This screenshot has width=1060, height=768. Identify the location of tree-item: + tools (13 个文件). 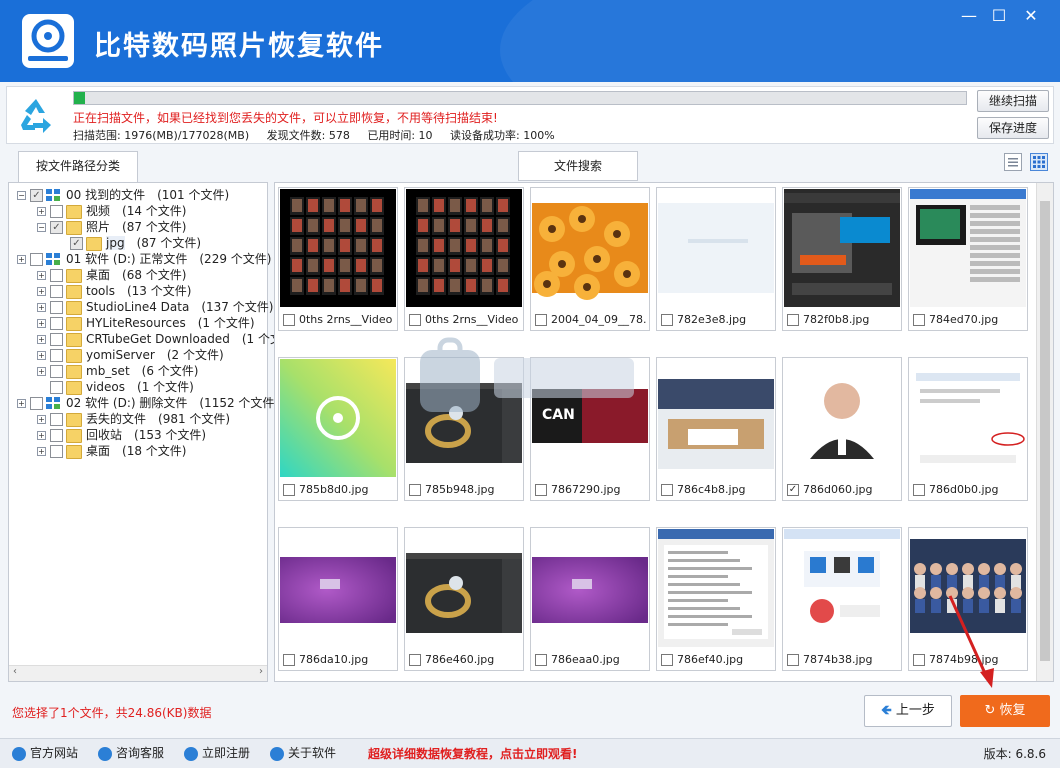
(114, 291).